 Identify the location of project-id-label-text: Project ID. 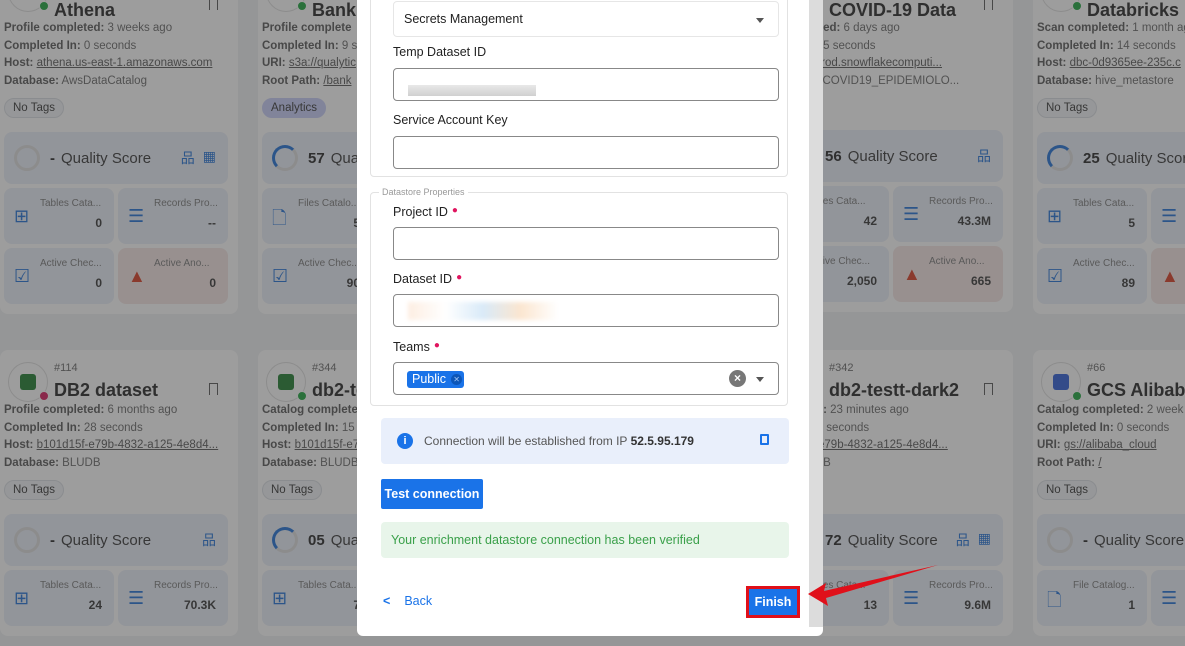
(420, 212).